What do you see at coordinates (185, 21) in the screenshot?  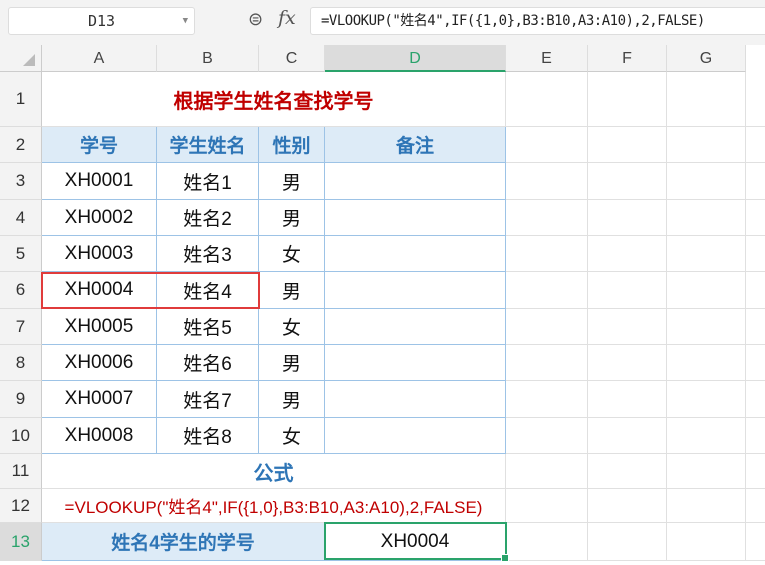 I see `chevron-down-icon: ▼` at bounding box center [185, 21].